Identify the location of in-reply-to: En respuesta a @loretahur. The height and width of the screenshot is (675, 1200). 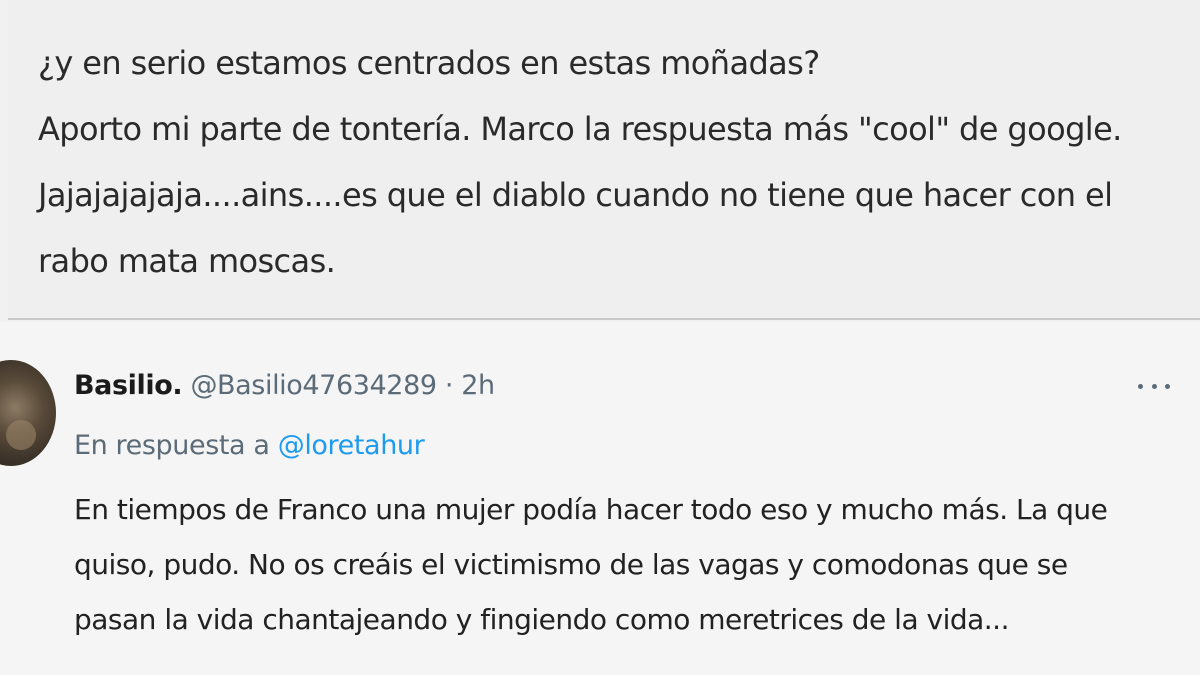
(249, 446).